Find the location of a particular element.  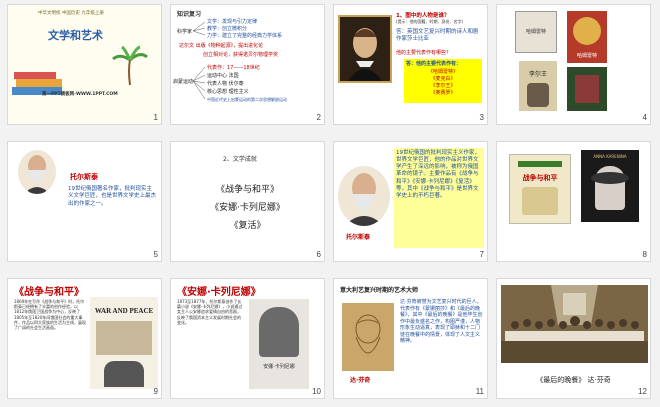

caption: 达·芬奇 is located at coordinates (360, 380).